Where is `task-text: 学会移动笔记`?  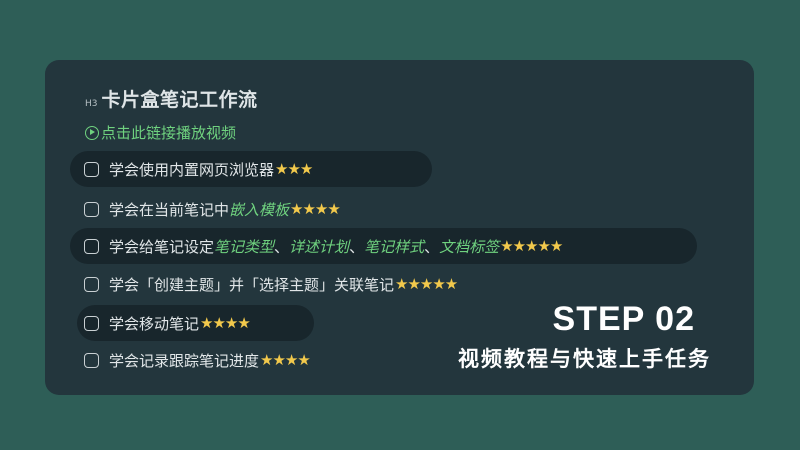 task-text: 学会移动笔记 is located at coordinates (154, 323).